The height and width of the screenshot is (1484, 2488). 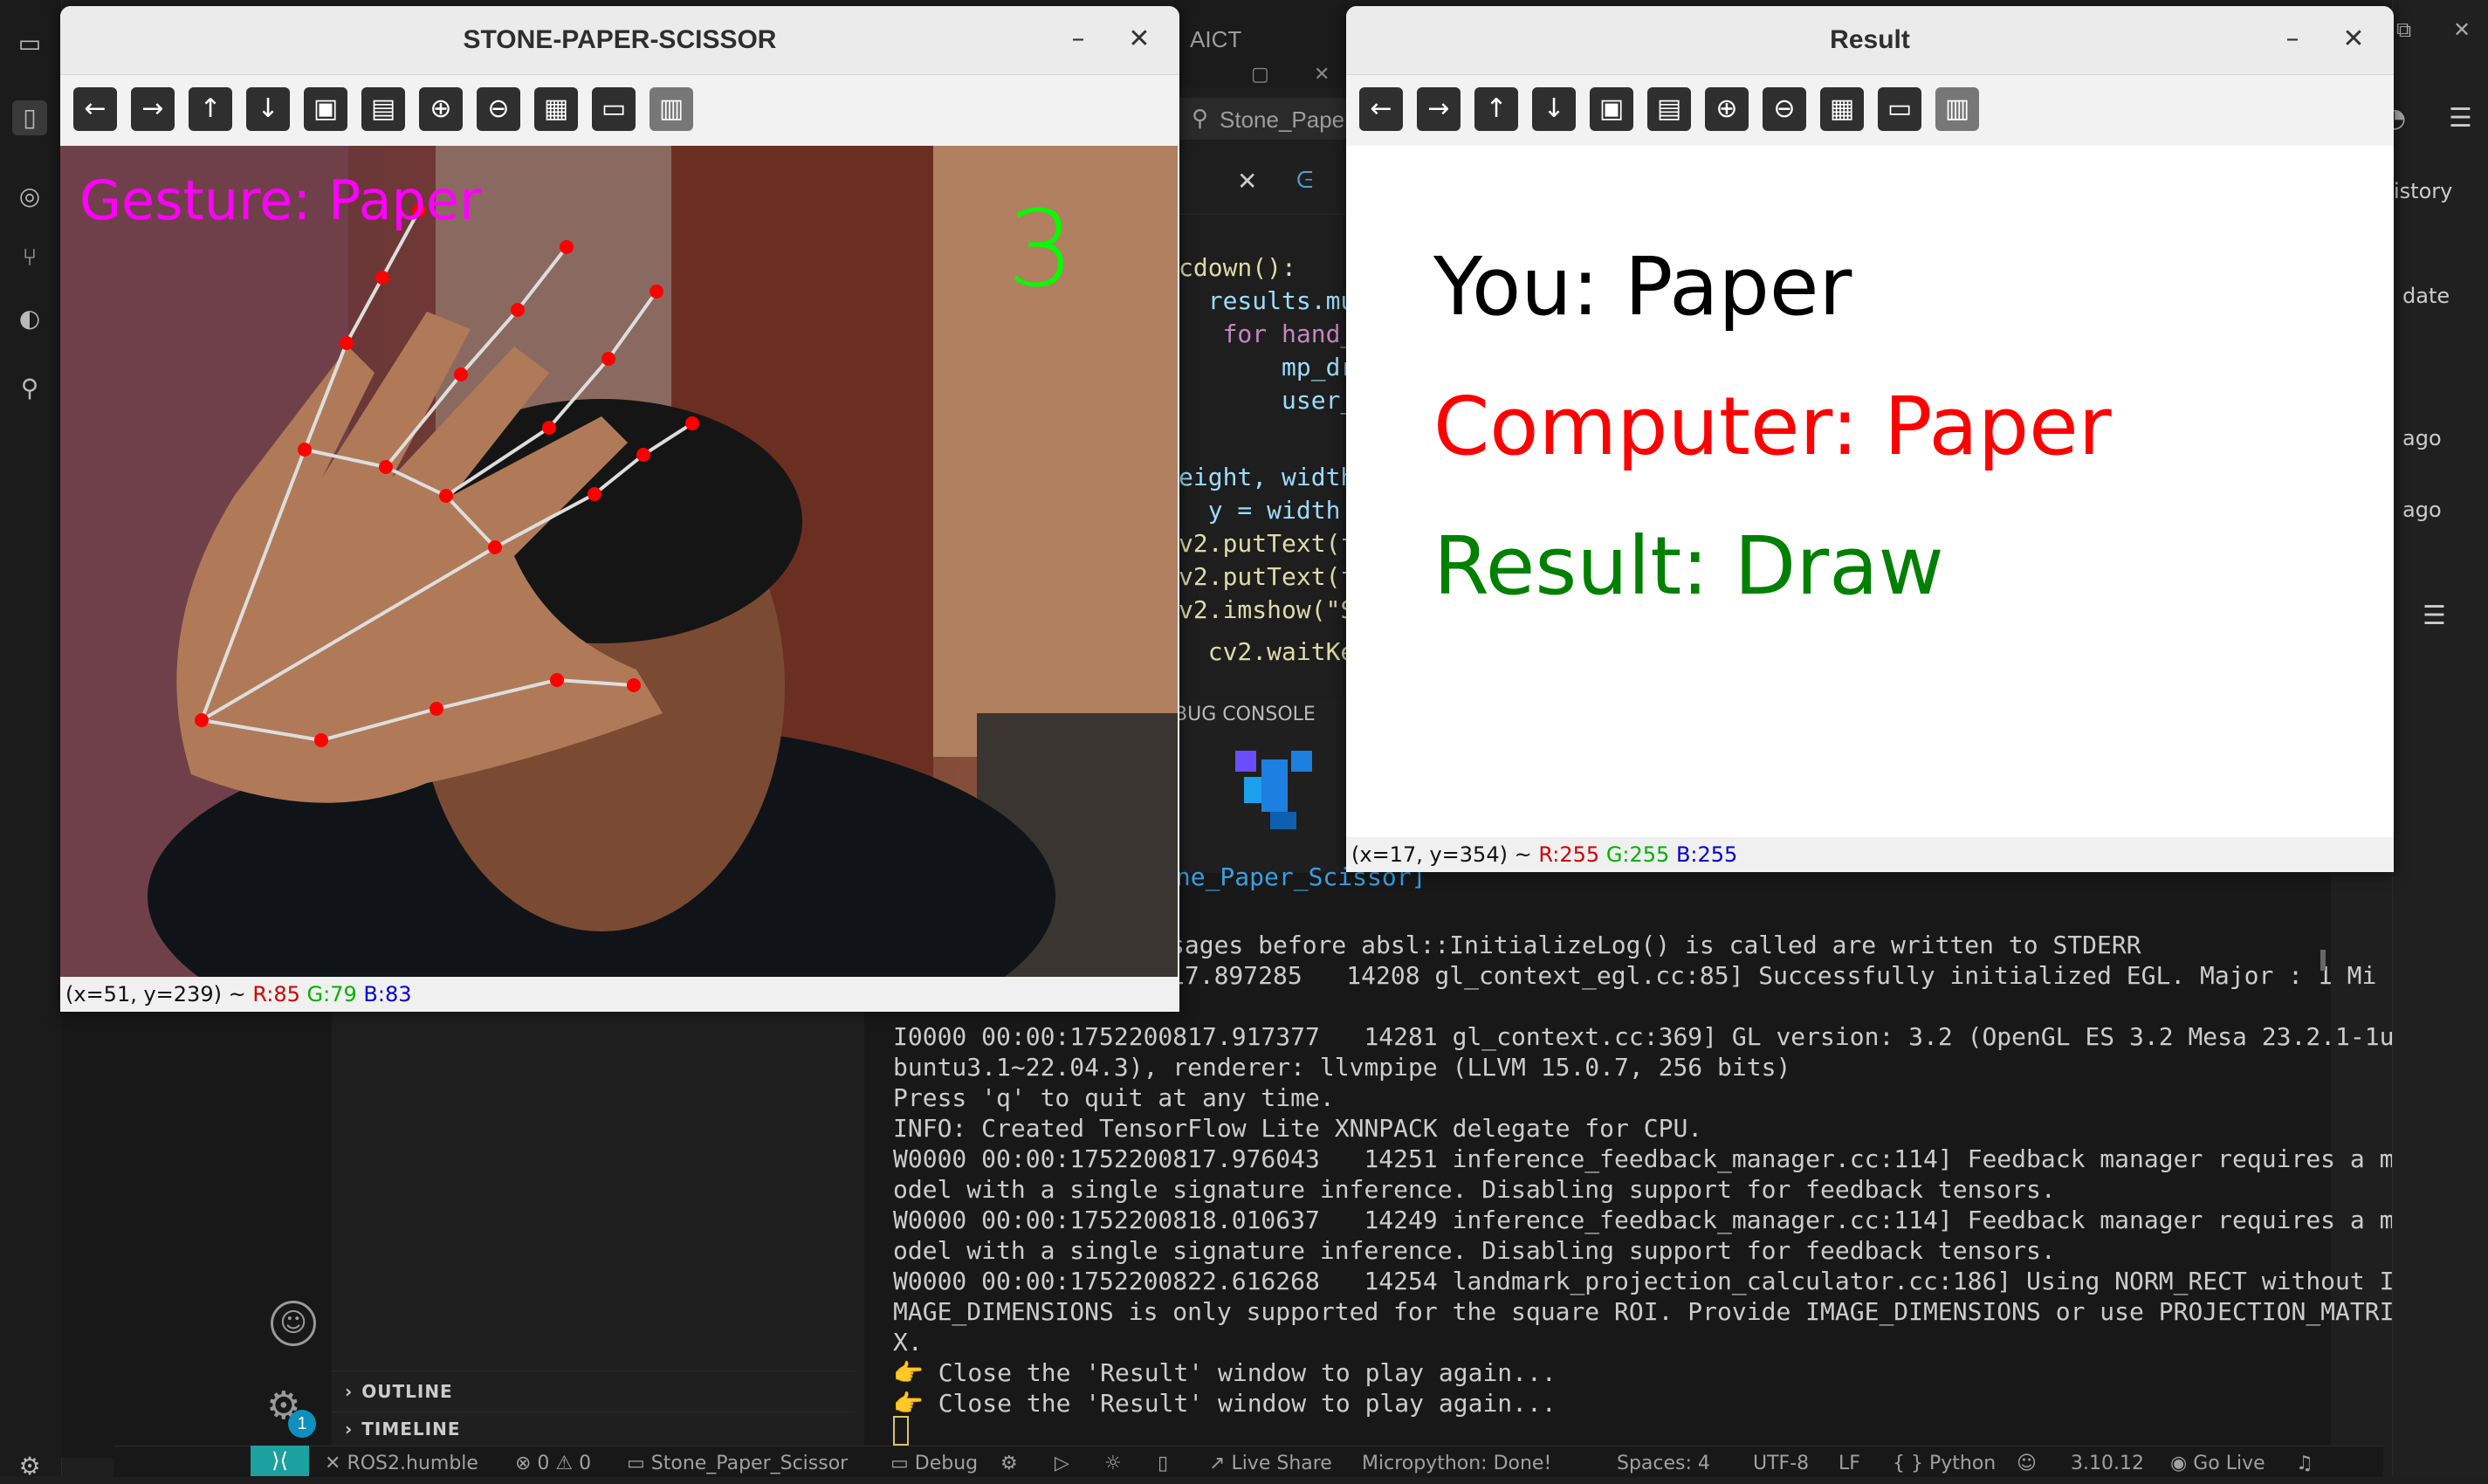 What do you see at coordinates (280, 1461) in the screenshot?
I see `remote-indicator-icon: ⟩⟨` at bounding box center [280, 1461].